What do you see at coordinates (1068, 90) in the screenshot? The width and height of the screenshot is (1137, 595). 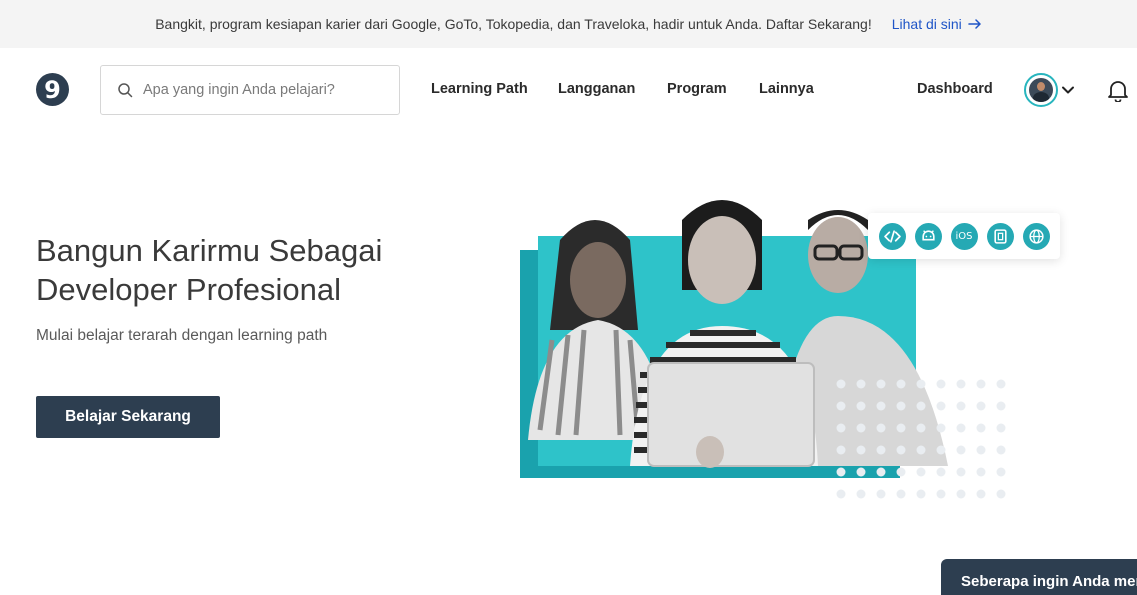 I see `chevron-down-icon` at bounding box center [1068, 90].